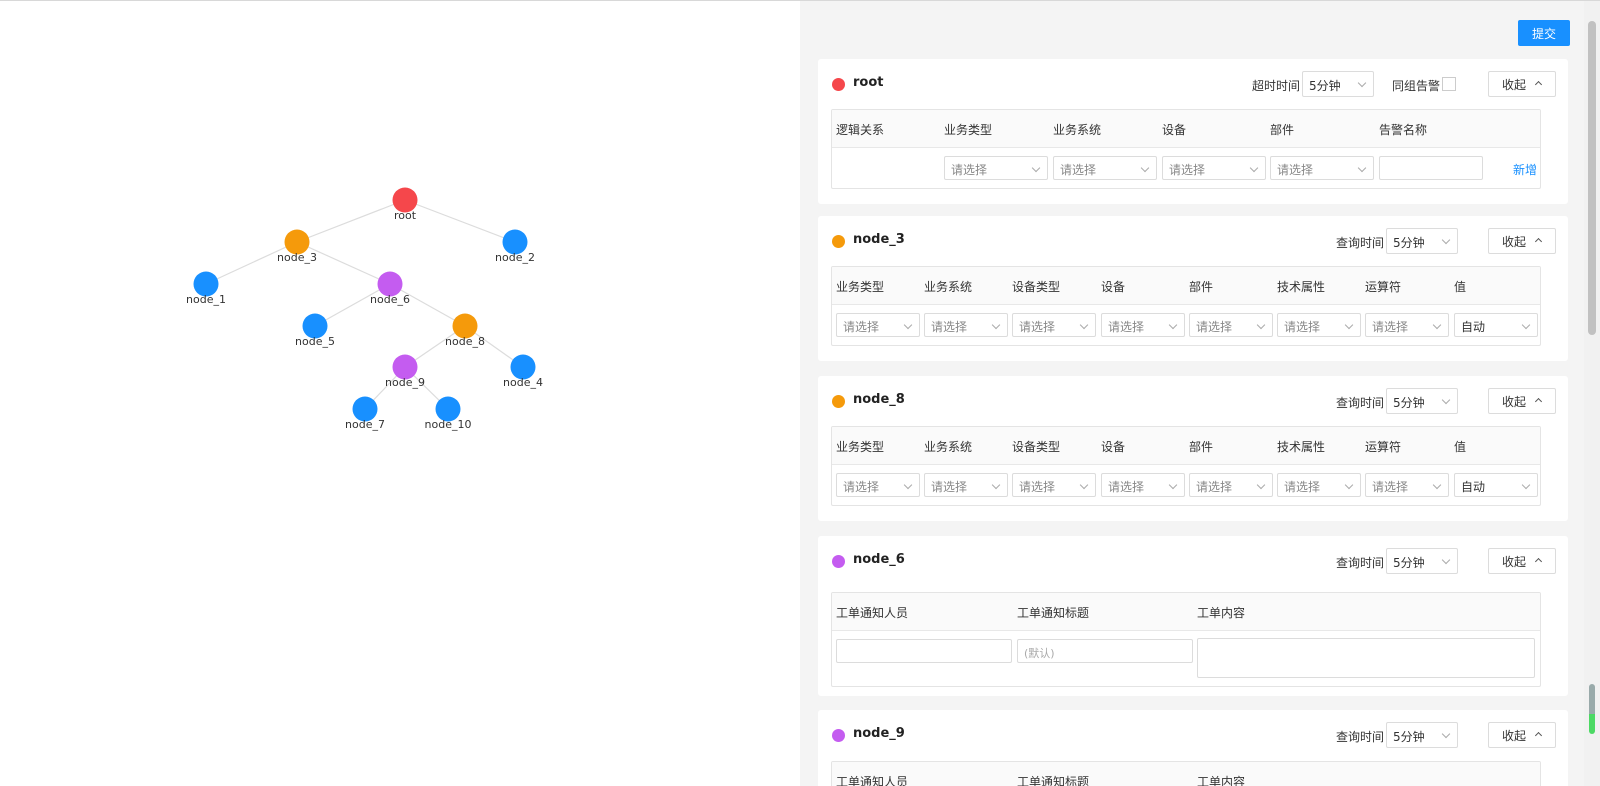 The height and width of the screenshot is (786, 1600). Describe the element at coordinates (405, 372) in the screenshot. I see `tree-node-node-9: node_9` at that location.